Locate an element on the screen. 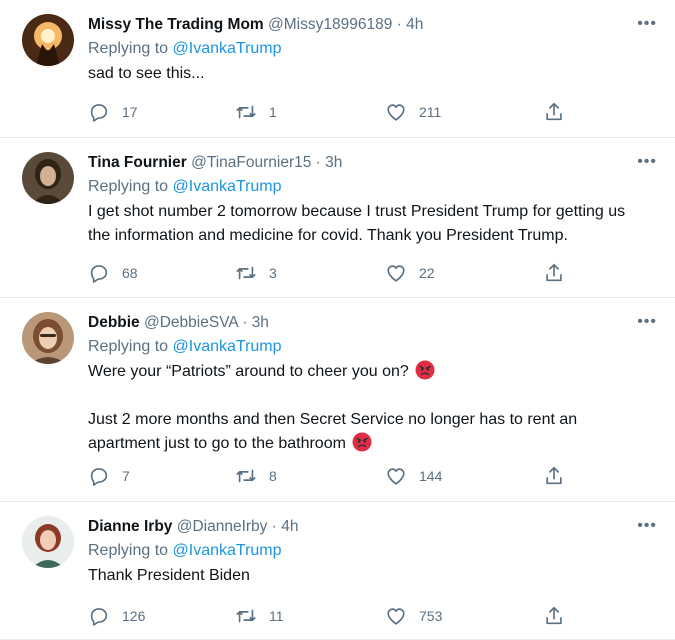  like-count: 753 is located at coordinates (431, 616).